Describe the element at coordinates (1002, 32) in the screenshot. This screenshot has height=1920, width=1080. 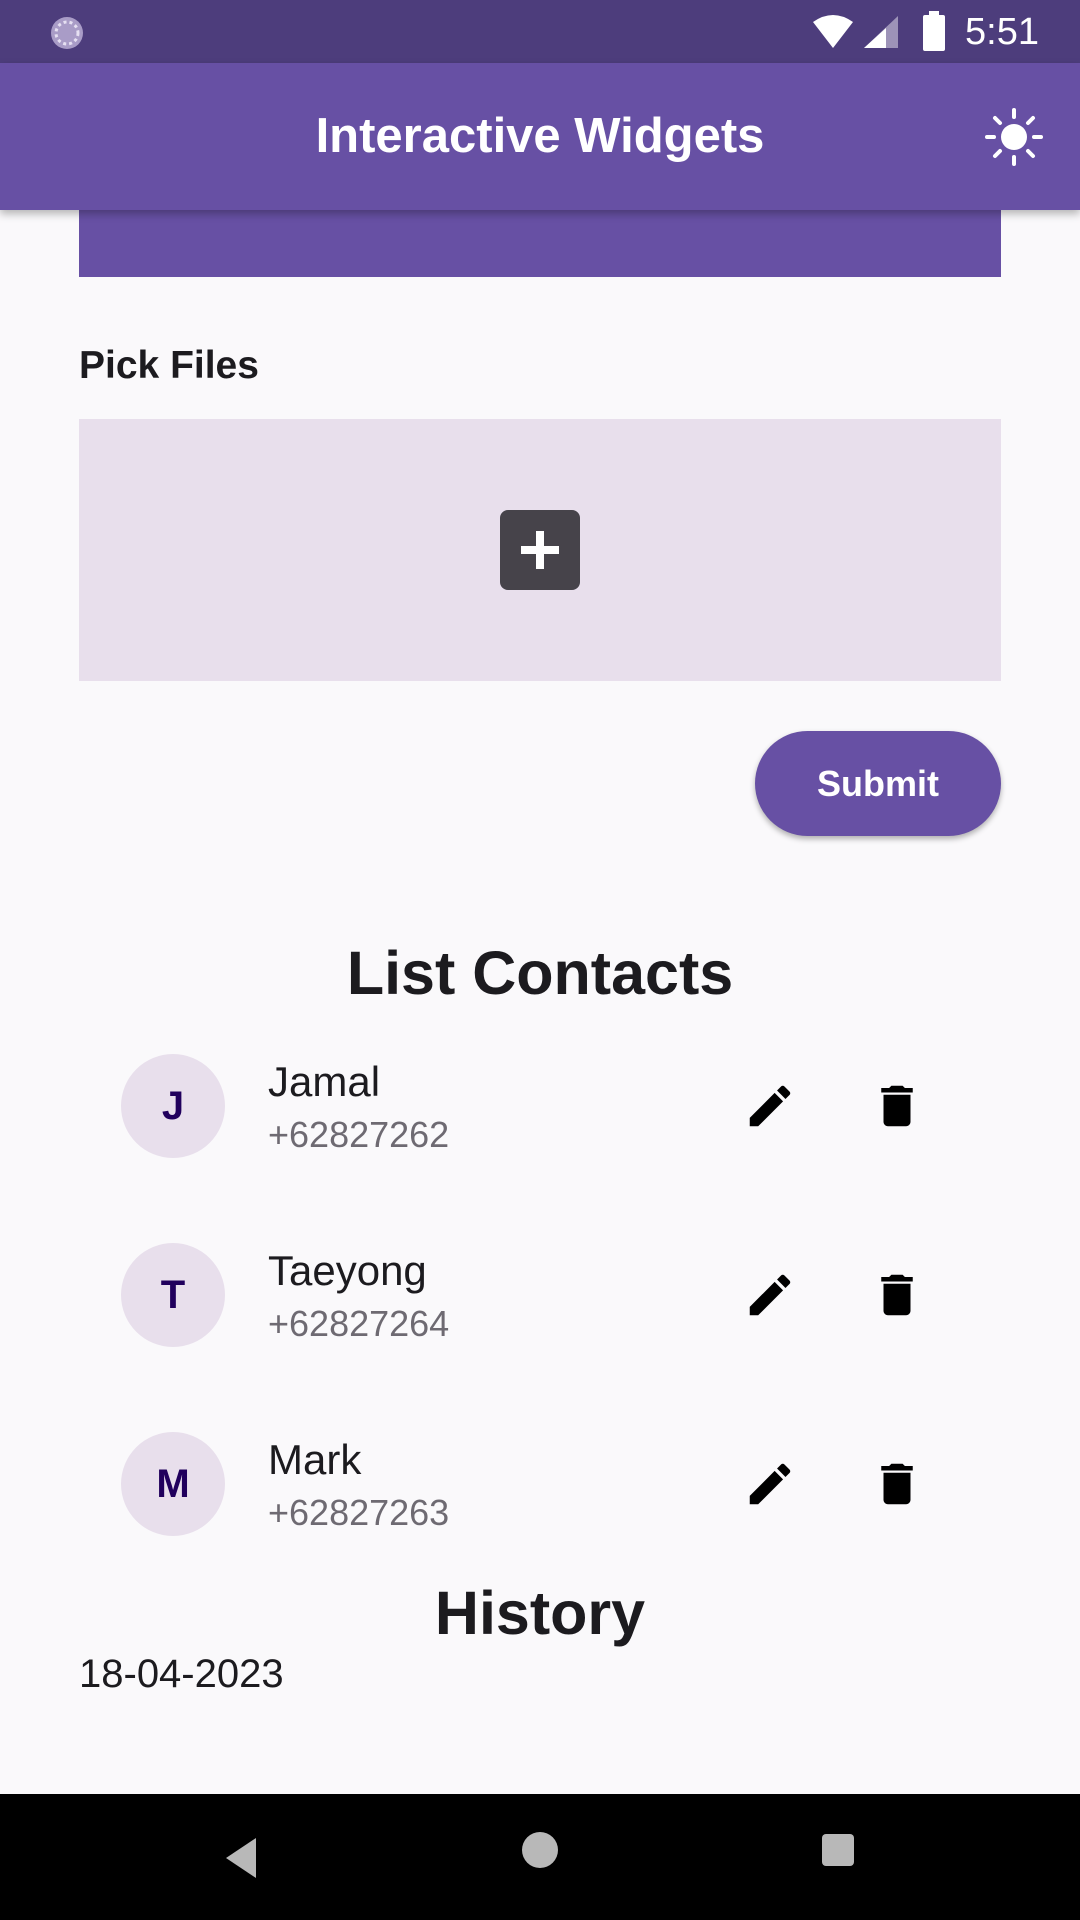
I see `status-time: 5:51` at that location.